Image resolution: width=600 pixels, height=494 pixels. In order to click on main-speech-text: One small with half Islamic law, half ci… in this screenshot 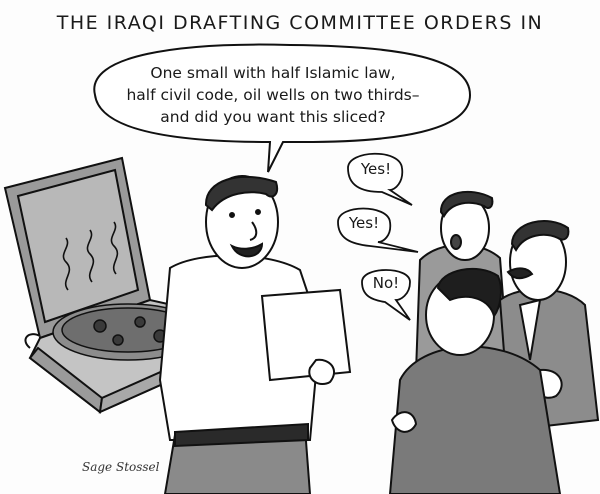, I will do `click(273, 95)`.